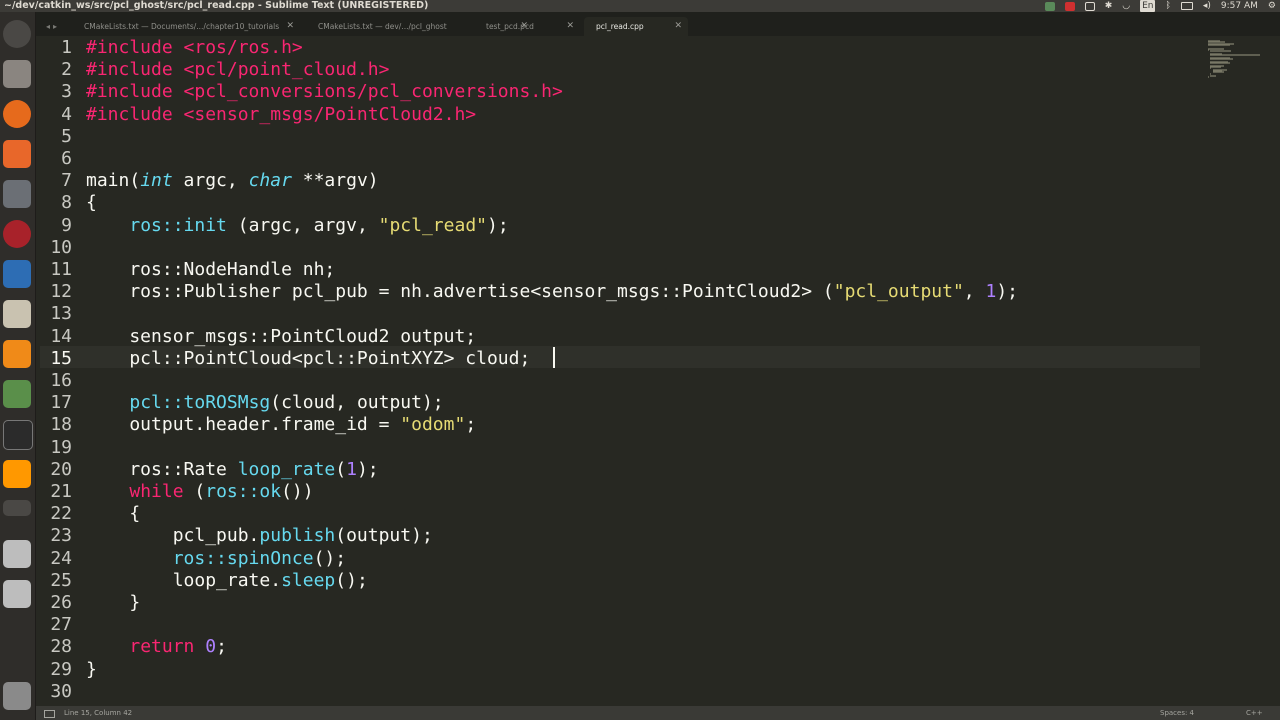 The width and height of the screenshot is (1280, 720). What do you see at coordinates (1272, 6) in the screenshot?
I see `settings-gear-icon: ⚙` at bounding box center [1272, 6].